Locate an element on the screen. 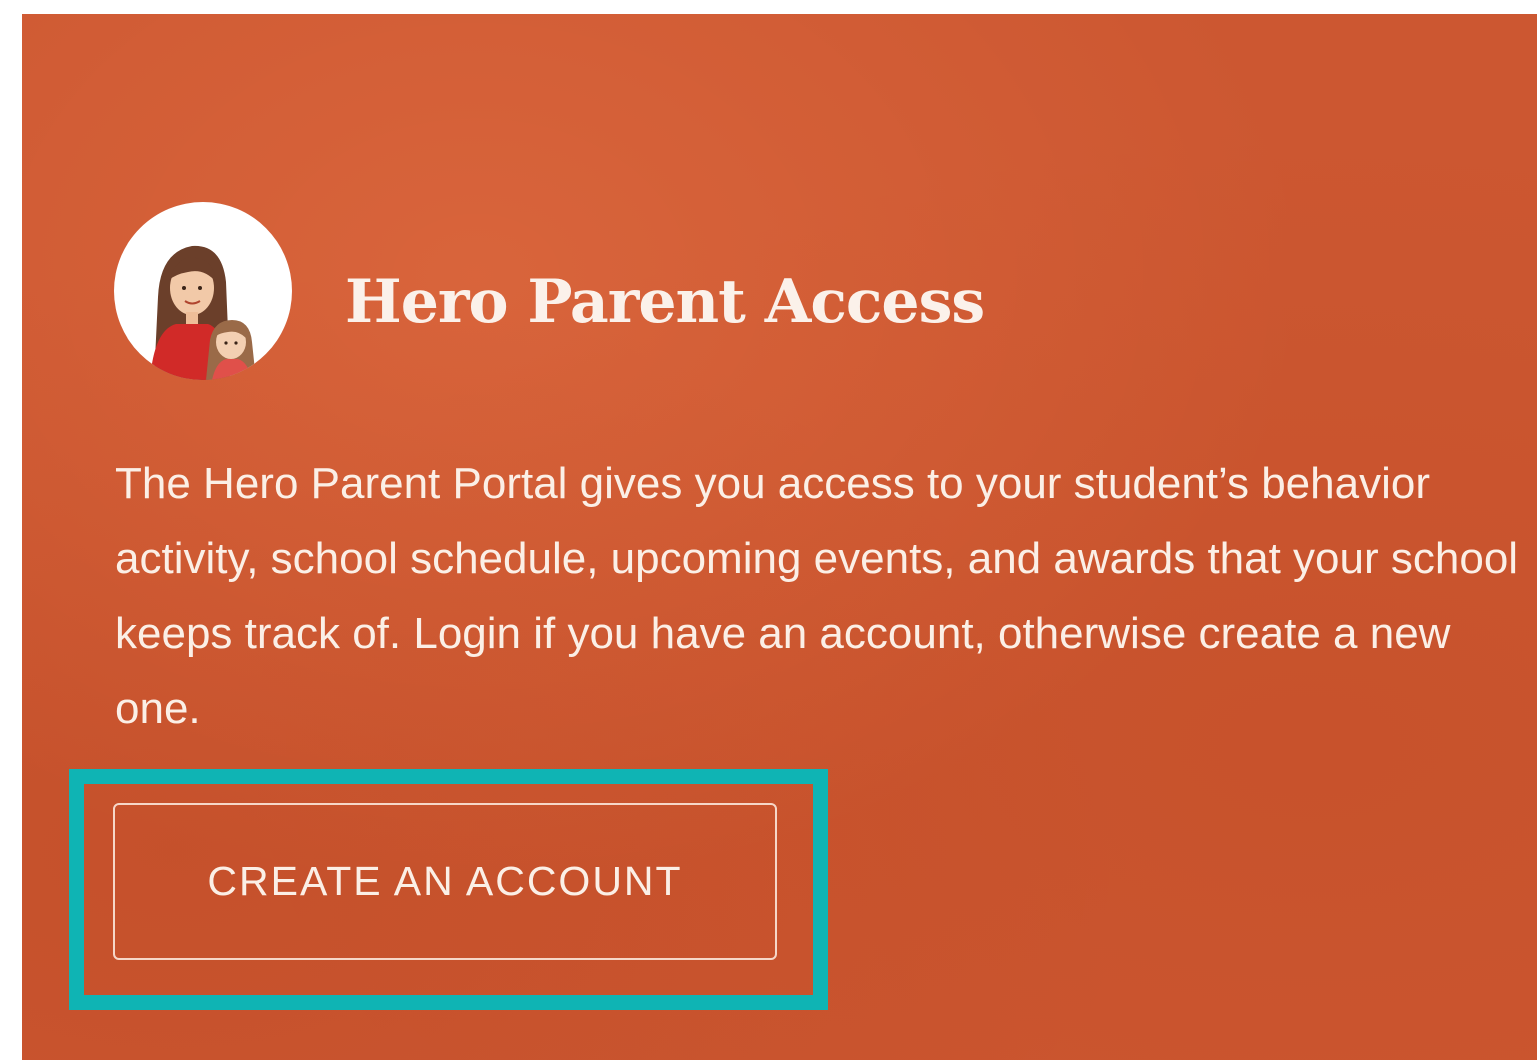 The width and height of the screenshot is (1537, 1060). page-title: Hero Parent Access is located at coordinates (665, 302).